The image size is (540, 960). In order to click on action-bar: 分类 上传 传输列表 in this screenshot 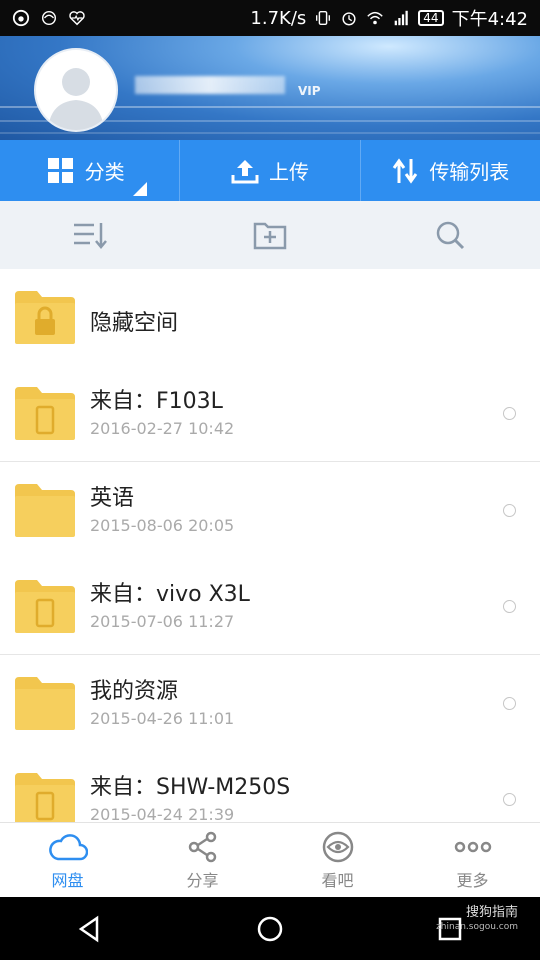, I will do `click(270, 170)`.